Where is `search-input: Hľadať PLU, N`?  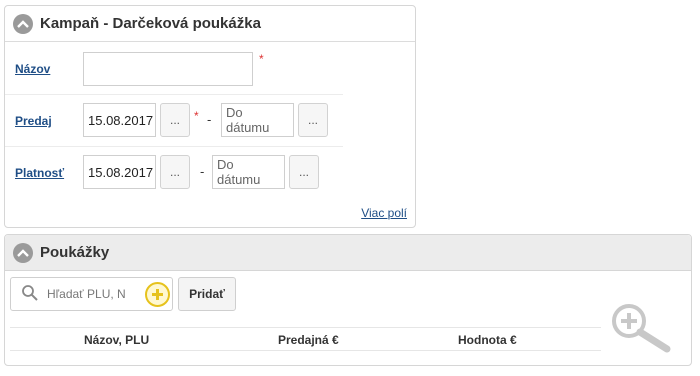
search-input: Hľadať PLU, N is located at coordinates (91, 294).